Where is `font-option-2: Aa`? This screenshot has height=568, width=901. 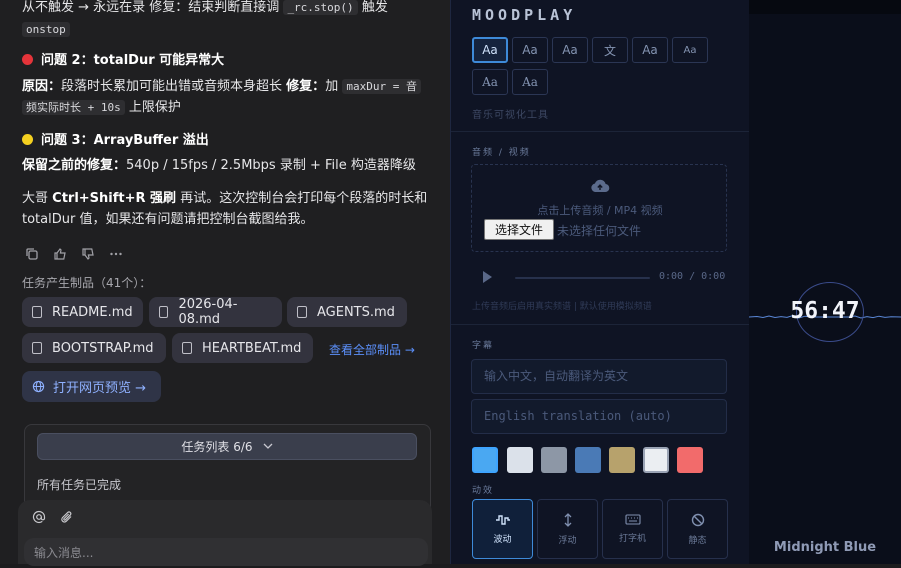
font-option-2: Aa is located at coordinates (530, 50).